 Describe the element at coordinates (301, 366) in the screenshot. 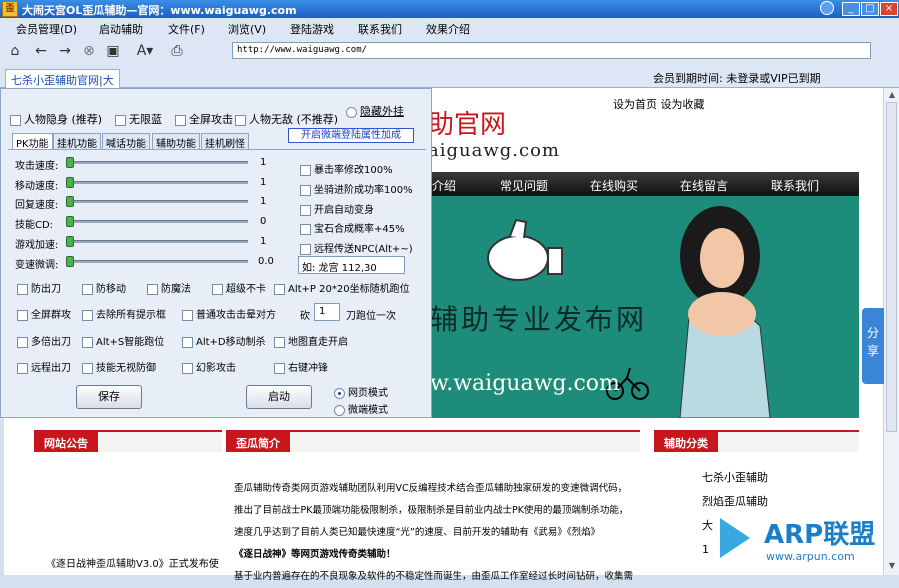

I see `grid-option: 右键冲锋` at that location.